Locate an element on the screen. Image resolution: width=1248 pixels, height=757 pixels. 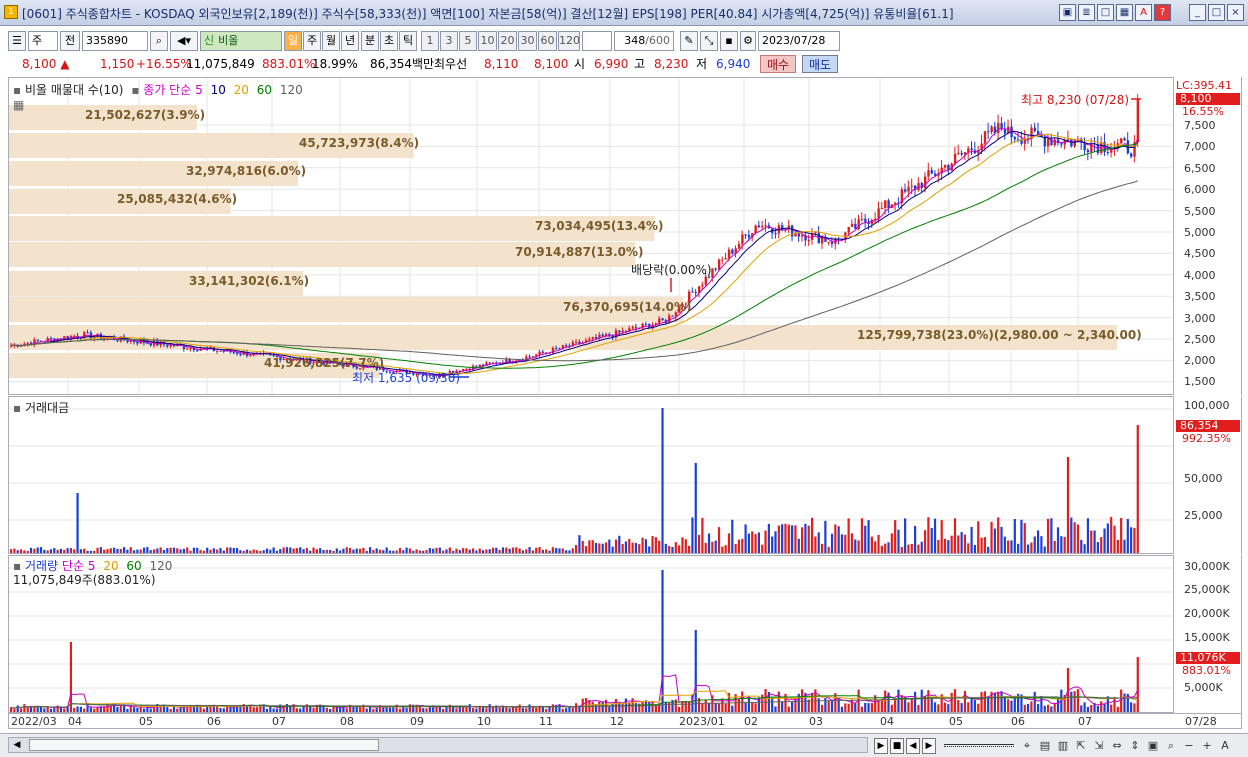
font-icon: A is located at coordinates (1143, 12).